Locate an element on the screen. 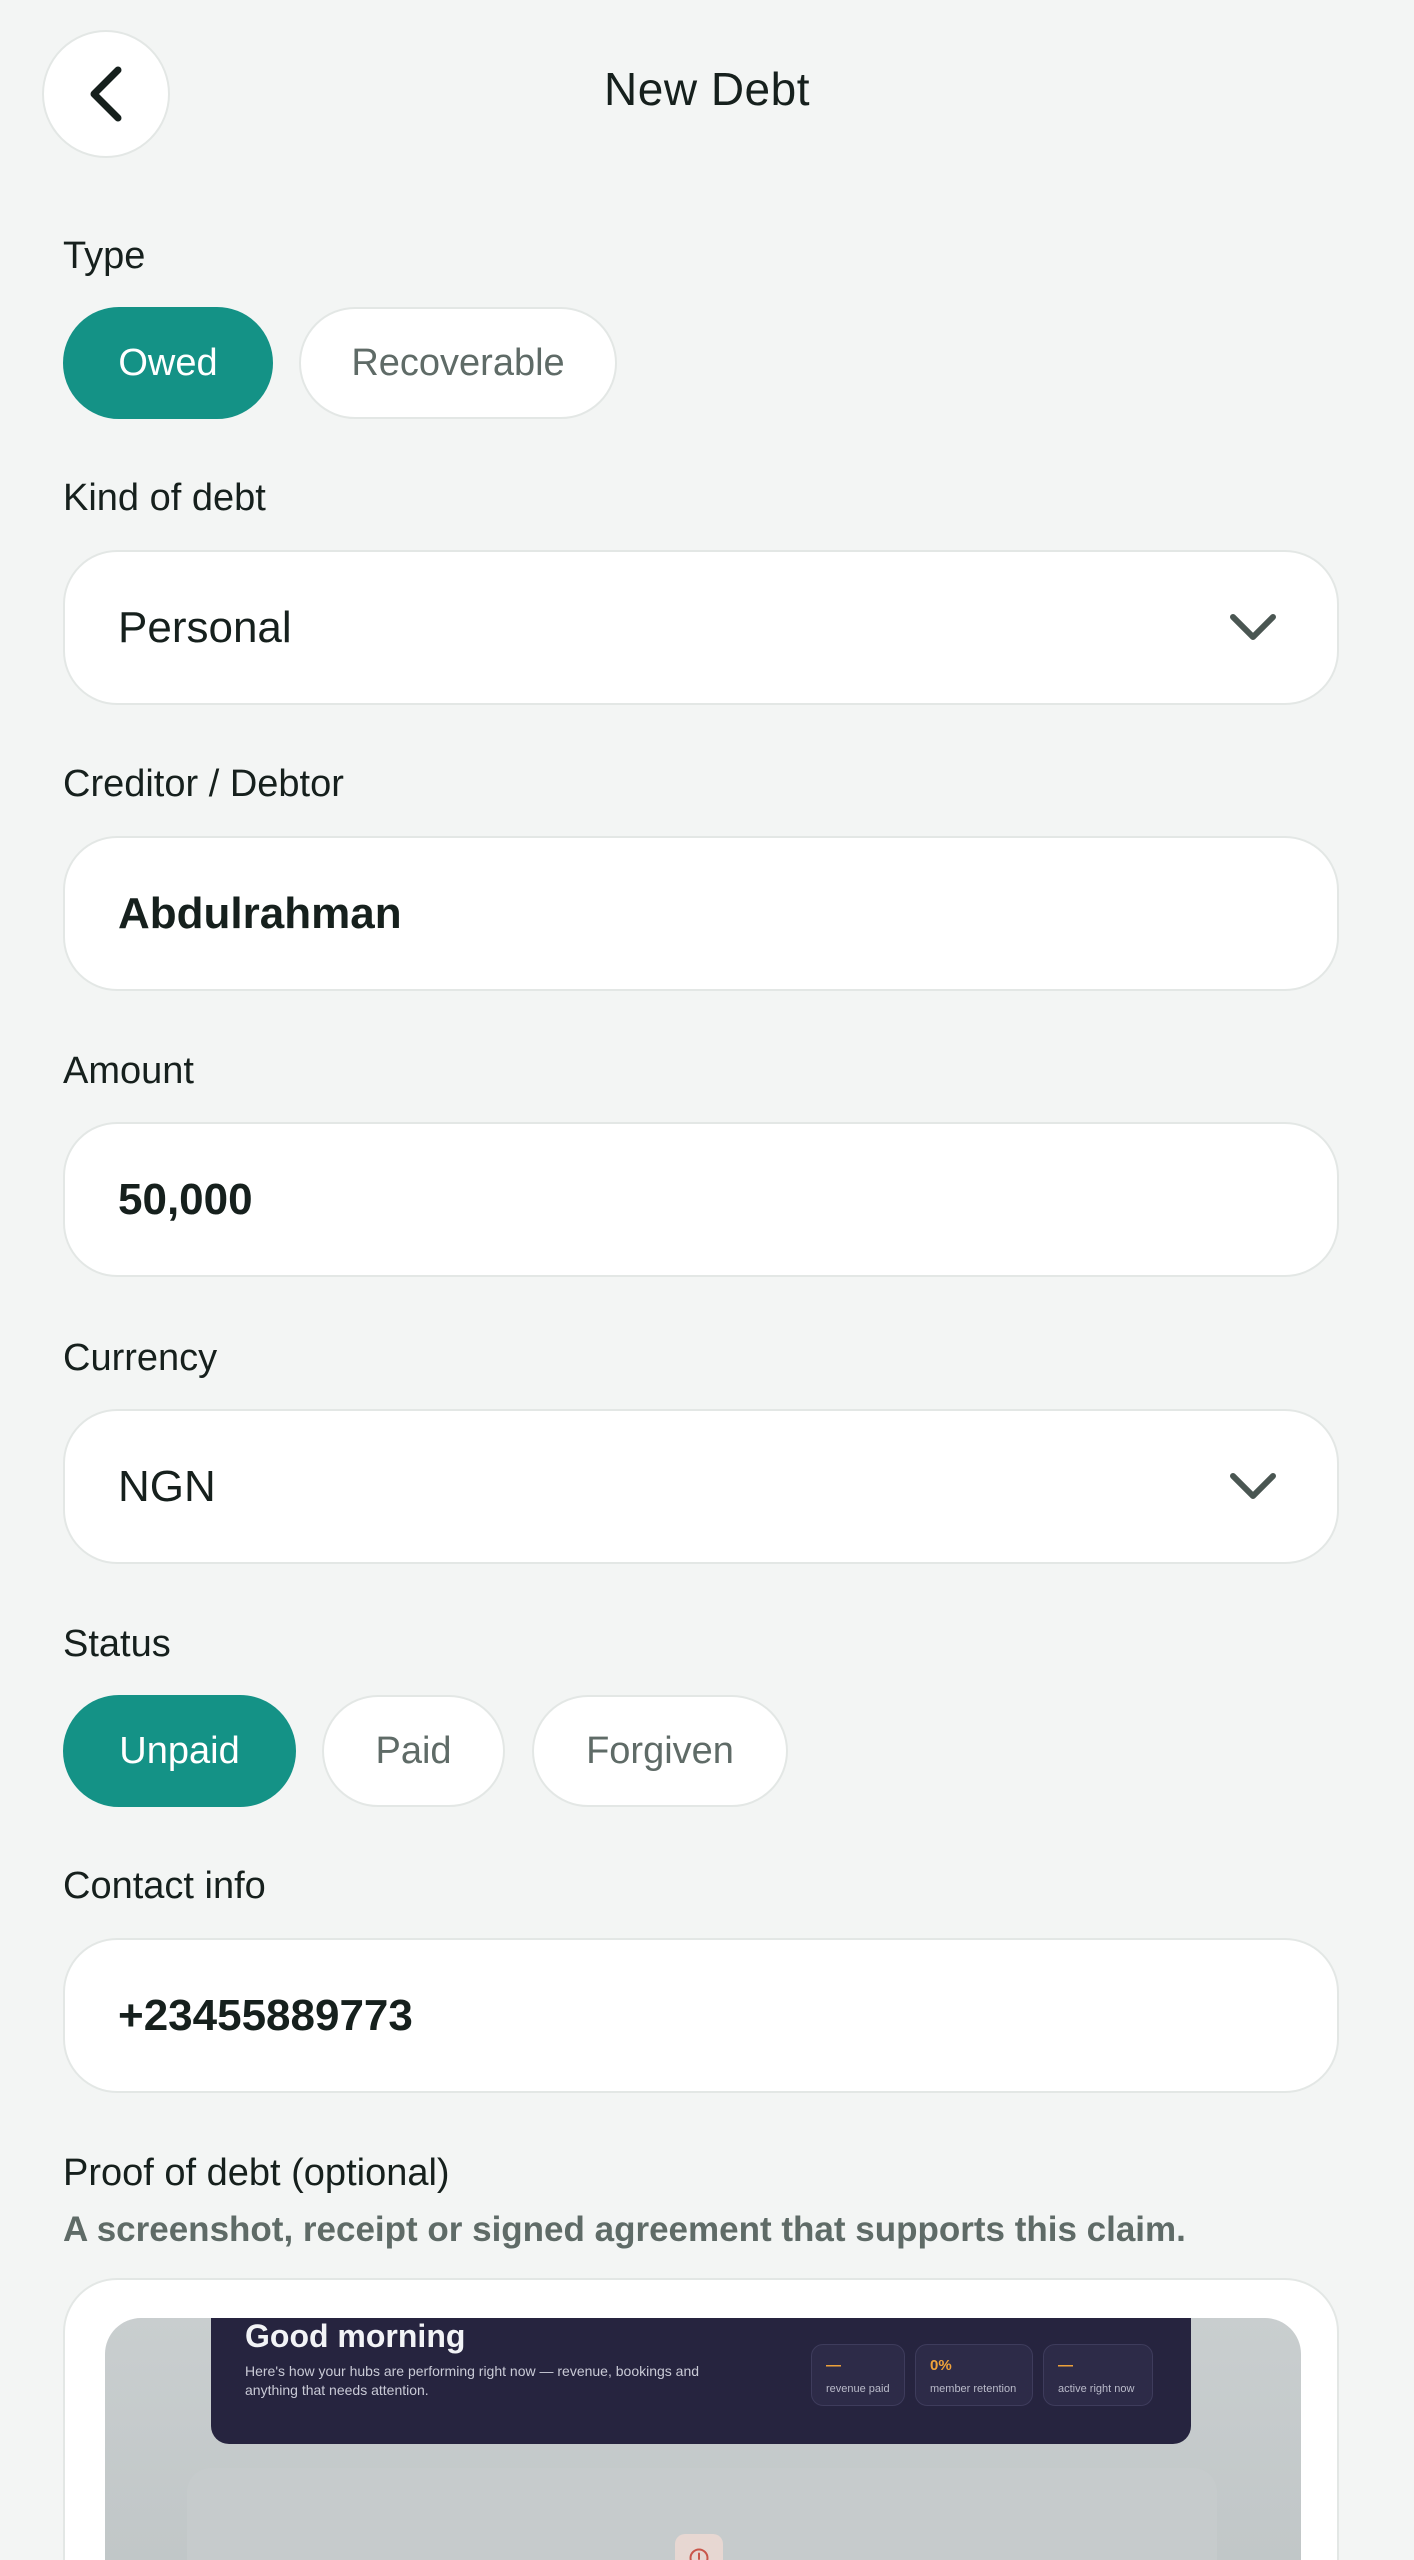 This screenshot has width=1414, height=2560. kind-select: Personal is located at coordinates (701, 627).